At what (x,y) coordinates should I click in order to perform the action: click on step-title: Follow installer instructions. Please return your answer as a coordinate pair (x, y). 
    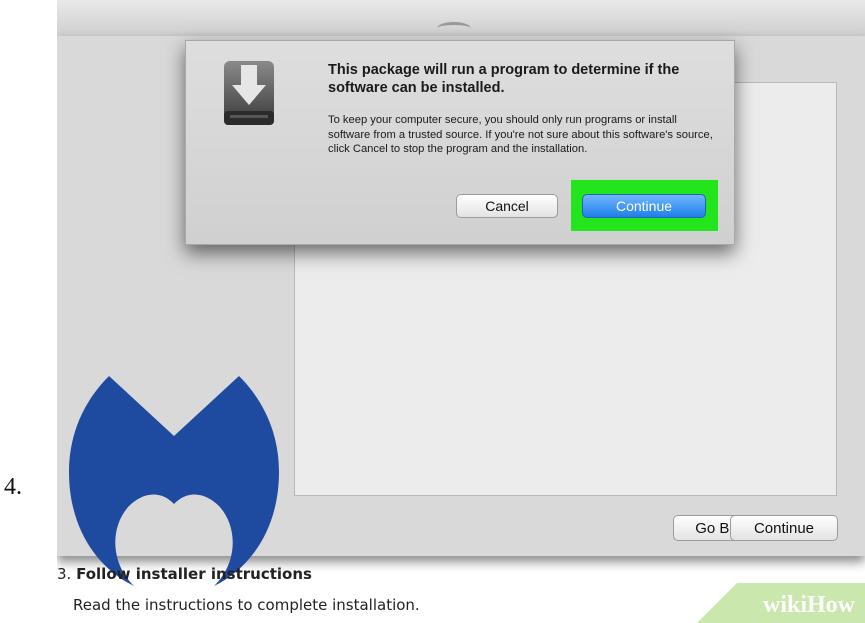
    Looking at the image, I should click on (194, 574).